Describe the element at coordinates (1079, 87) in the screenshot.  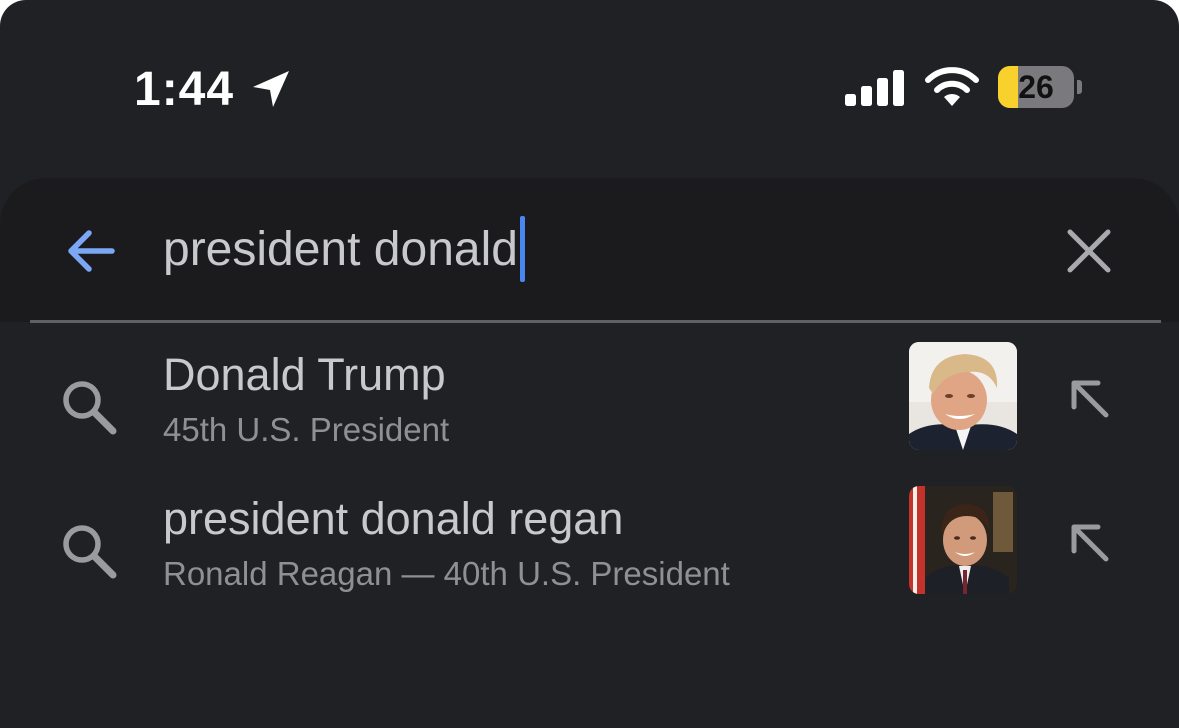
I see `battery-cap` at that location.